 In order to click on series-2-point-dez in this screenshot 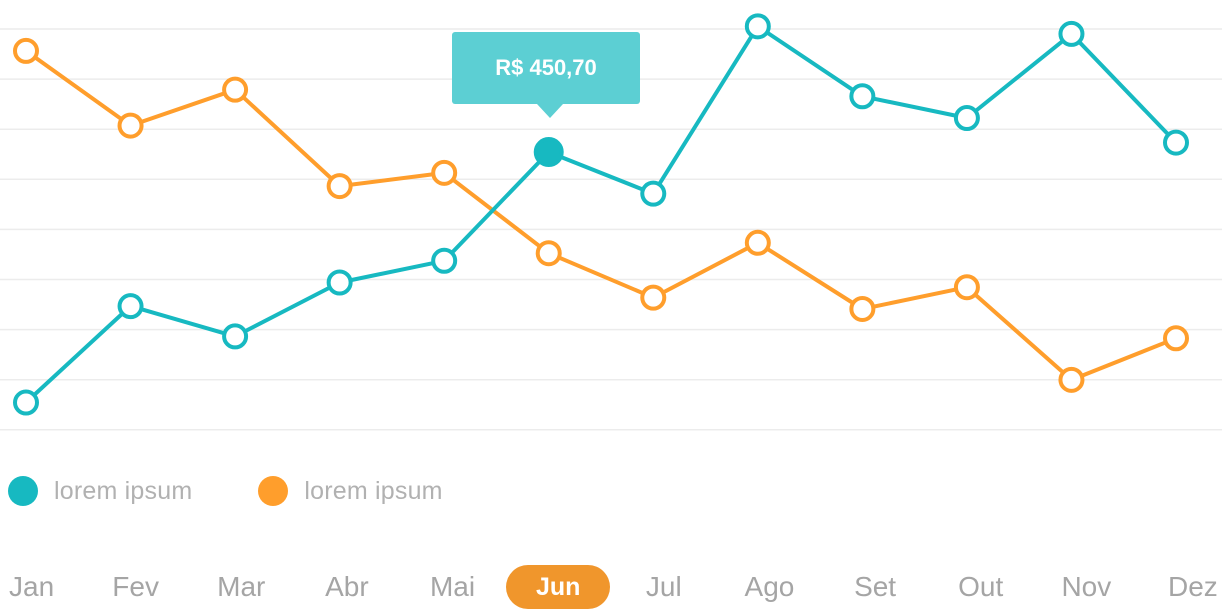, I will do `click(1176, 338)`.